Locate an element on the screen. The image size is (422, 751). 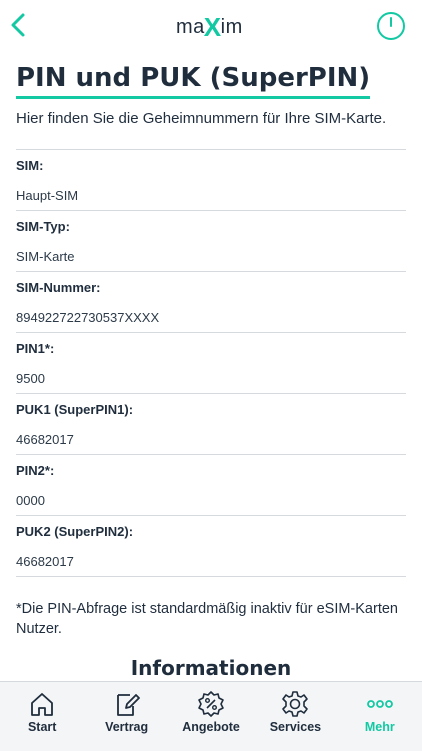
detail-label: SIM-Nummer: is located at coordinates (58, 287).